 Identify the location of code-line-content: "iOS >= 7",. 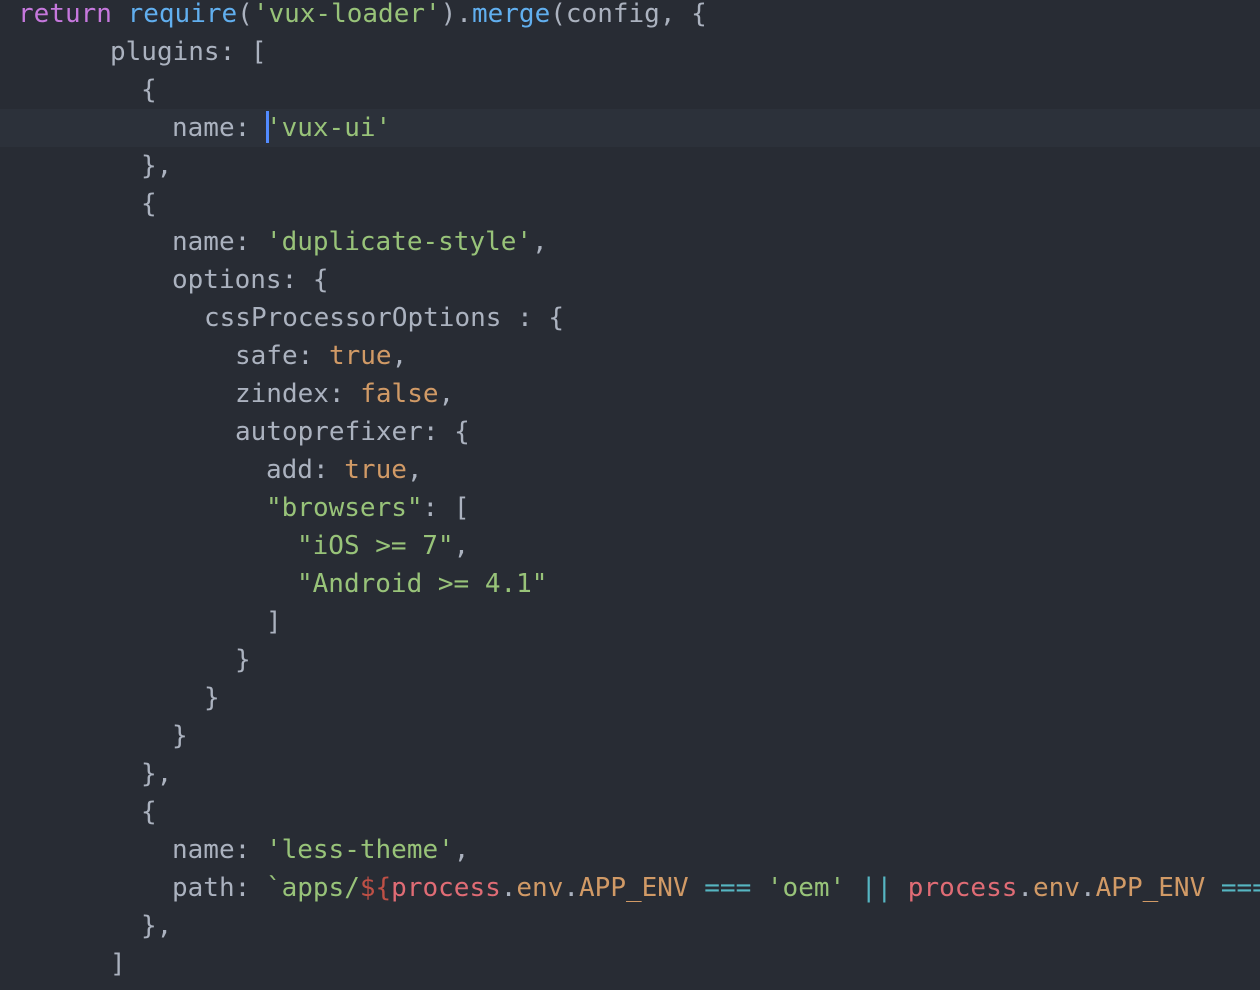
(383, 546).